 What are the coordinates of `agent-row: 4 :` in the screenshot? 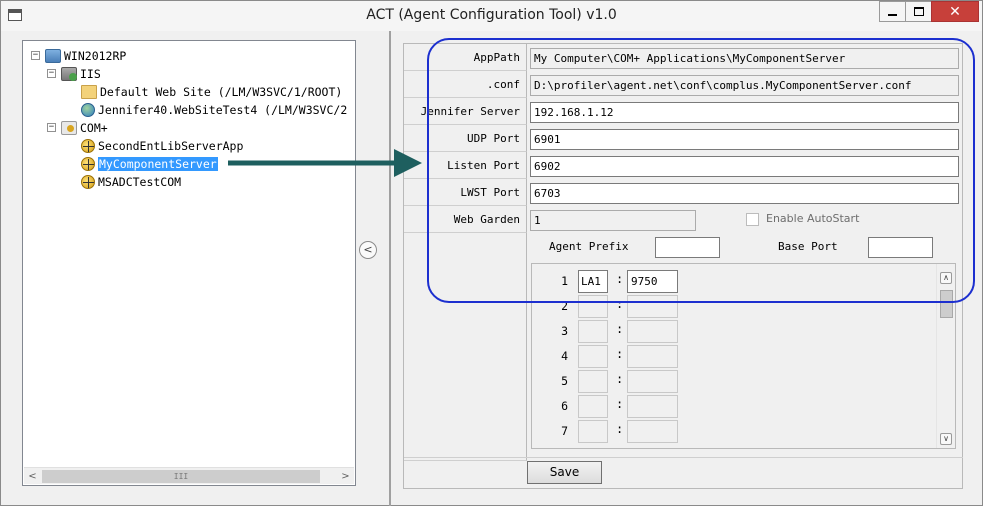 It's located at (734, 356).